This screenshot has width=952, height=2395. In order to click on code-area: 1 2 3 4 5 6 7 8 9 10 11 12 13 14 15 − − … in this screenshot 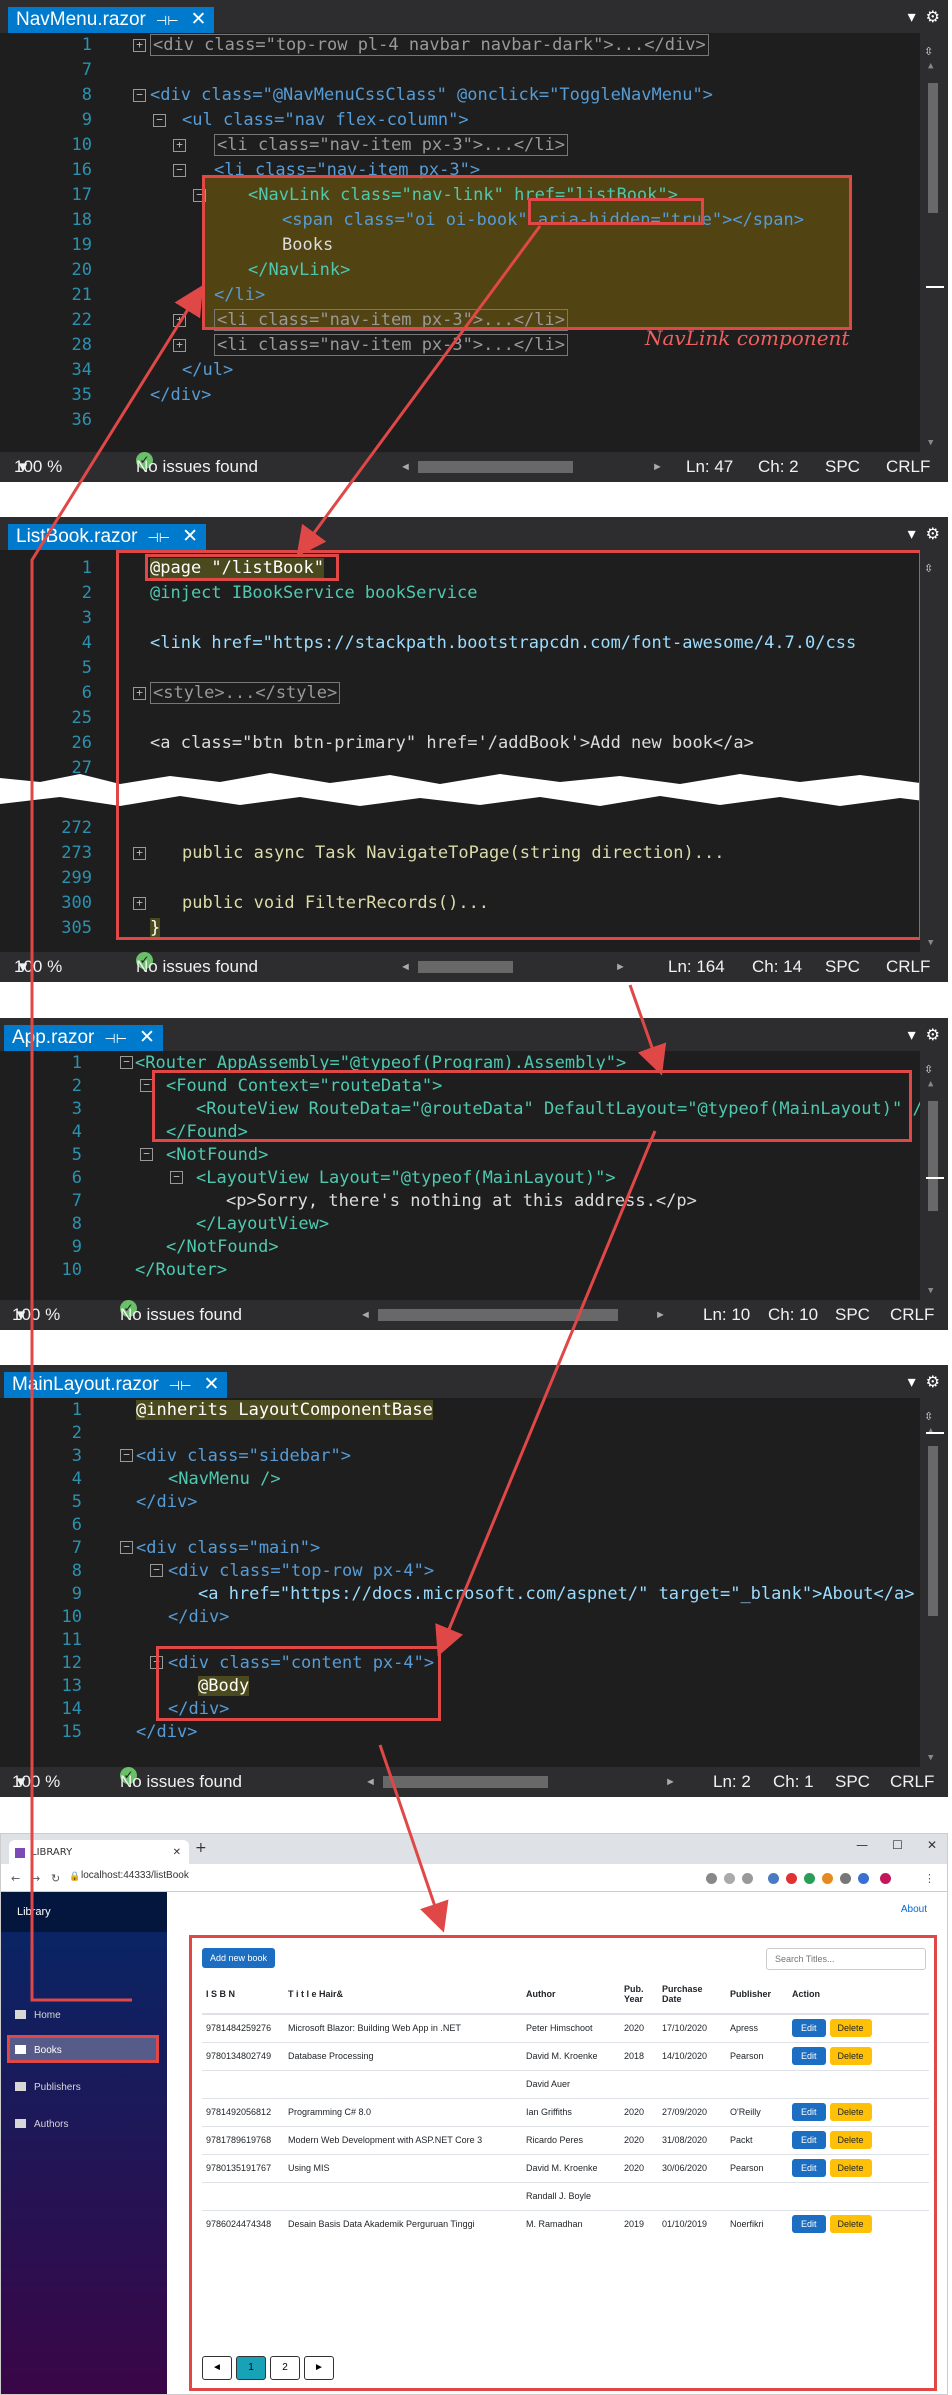, I will do `click(460, 1582)`.